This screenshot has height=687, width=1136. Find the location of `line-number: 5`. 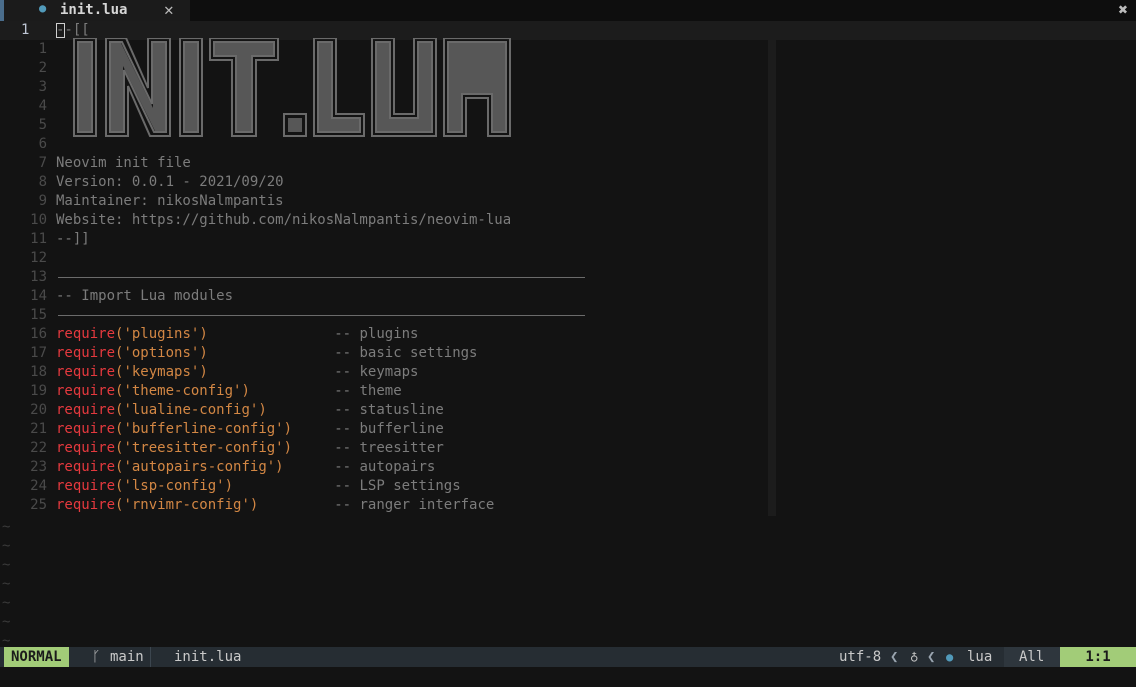

line-number: 5 is located at coordinates (42, 125).